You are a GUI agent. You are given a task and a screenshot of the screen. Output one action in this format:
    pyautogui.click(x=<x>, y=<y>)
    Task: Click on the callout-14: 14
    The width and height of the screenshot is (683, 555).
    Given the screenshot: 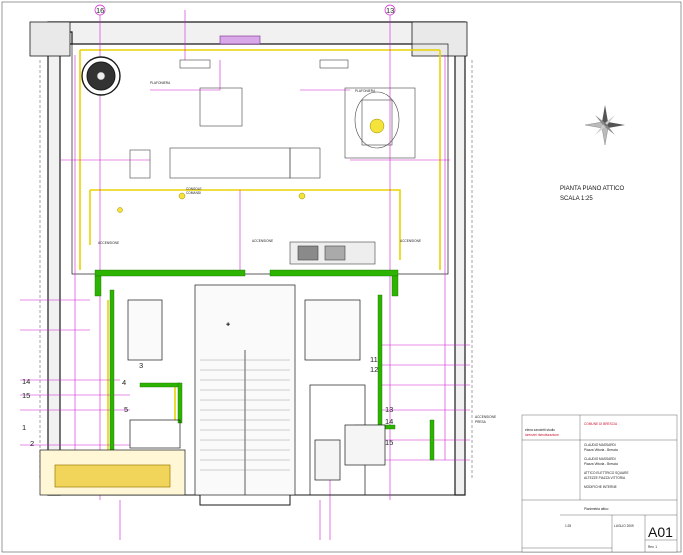 What is the action you would take?
    pyautogui.click(x=26, y=381)
    